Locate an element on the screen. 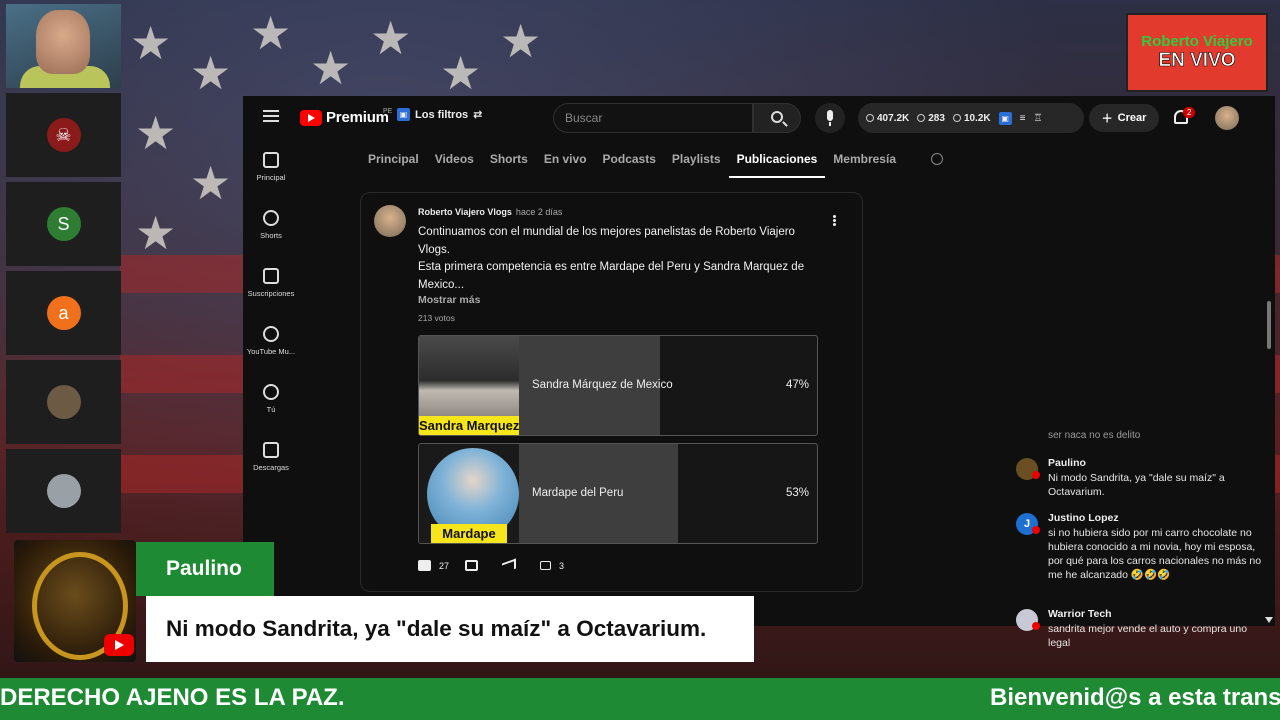 The image size is (1280, 720). search-input: Buscar is located at coordinates (653, 118).